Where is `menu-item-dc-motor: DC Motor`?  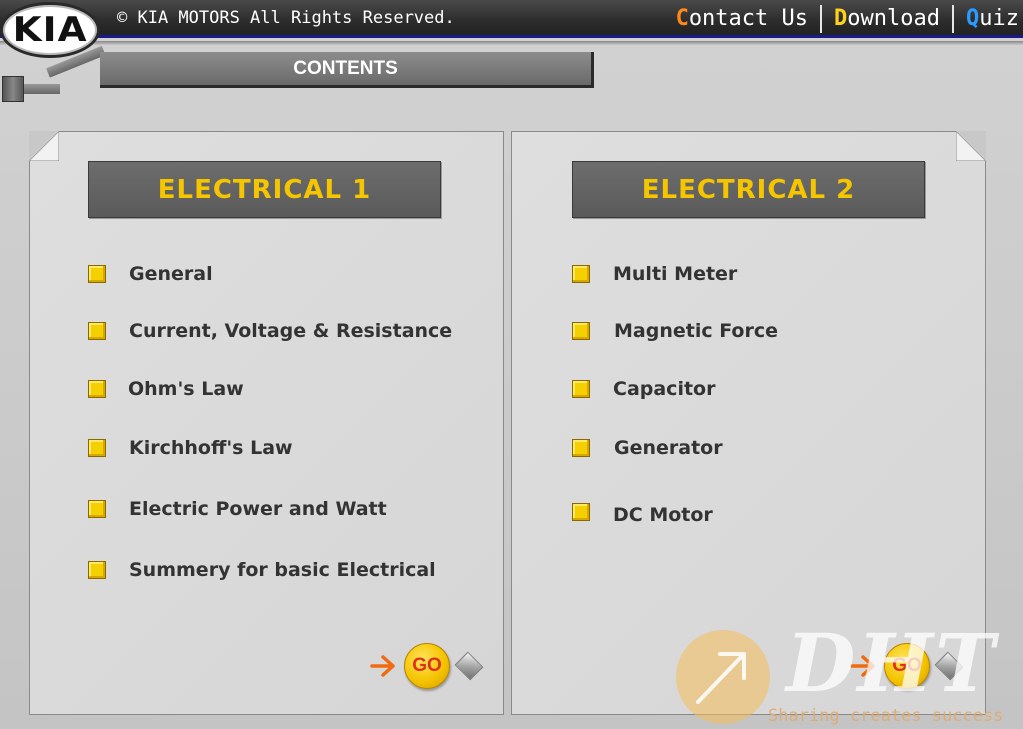
menu-item-dc-motor: DC Motor is located at coordinates (642, 512).